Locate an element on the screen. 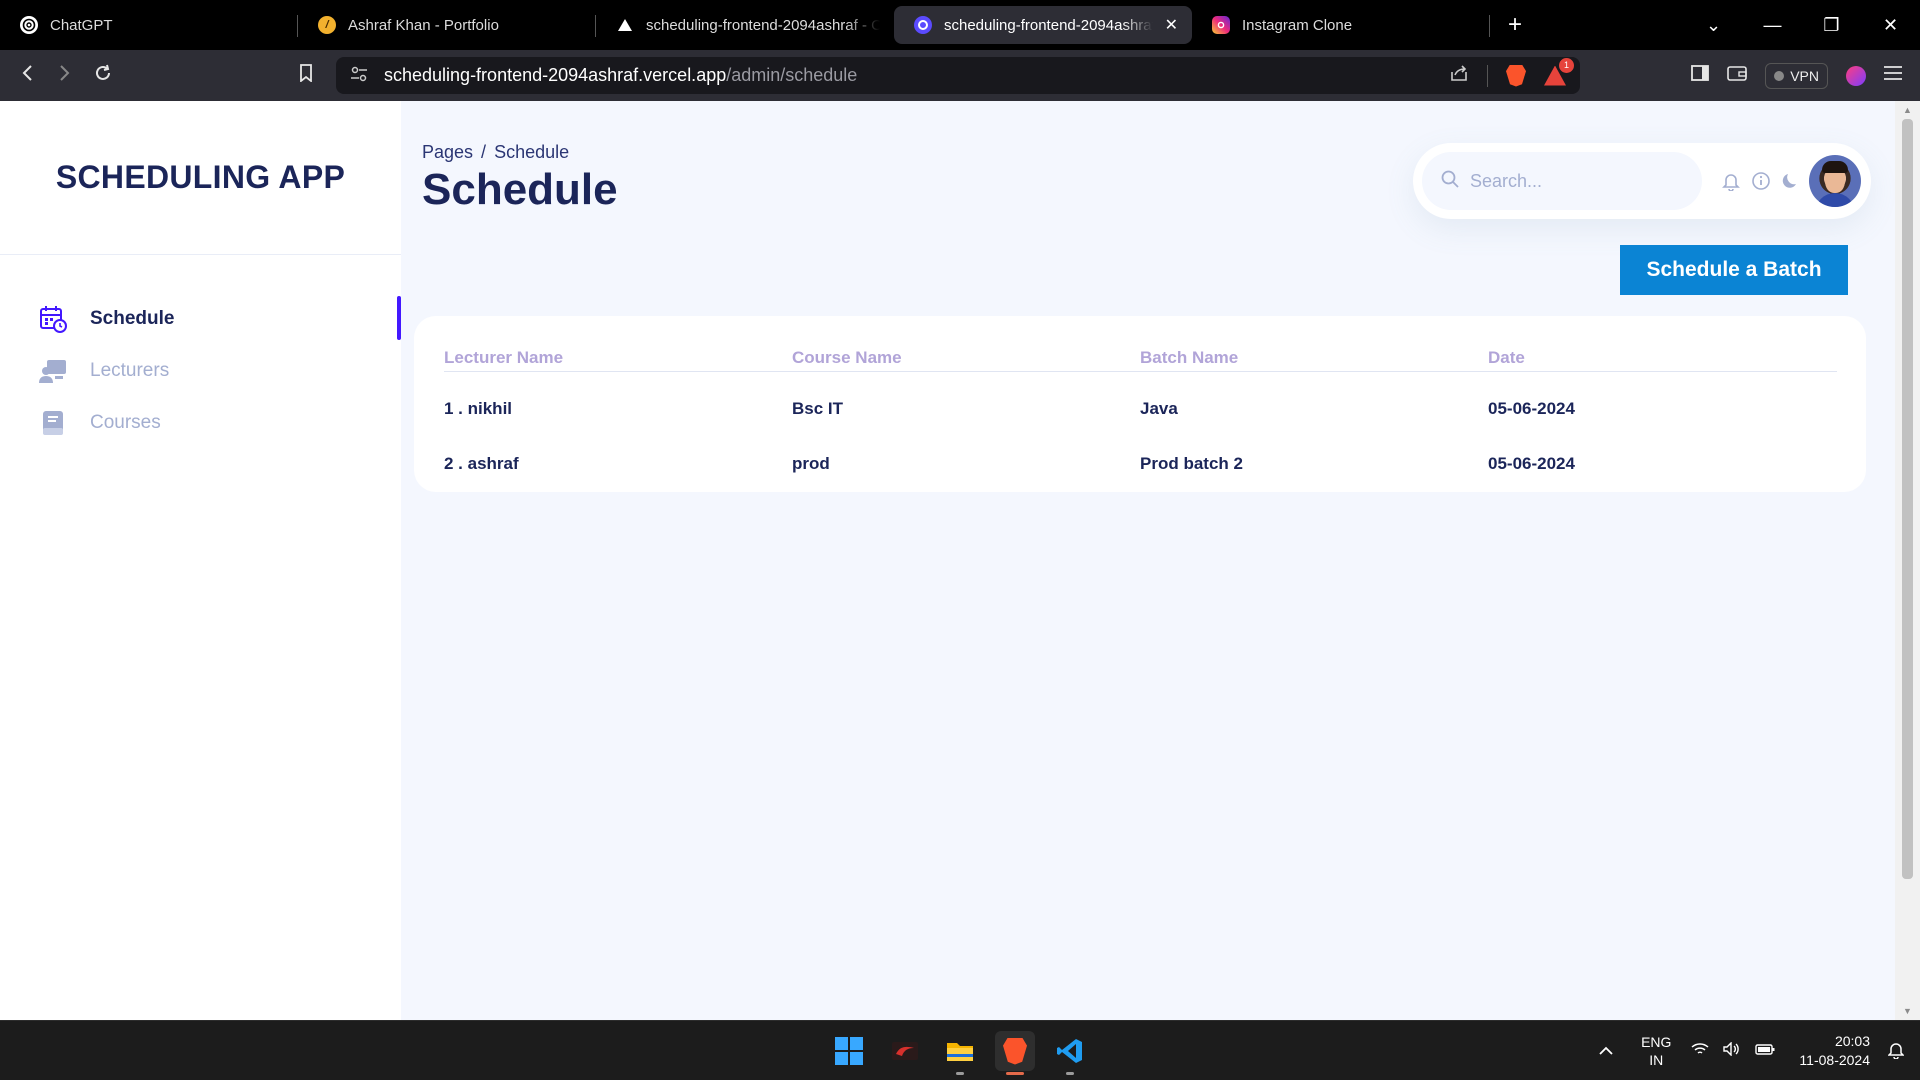 The image size is (1920, 1080). chatgpt-icon is located at coordinates (29, 25).